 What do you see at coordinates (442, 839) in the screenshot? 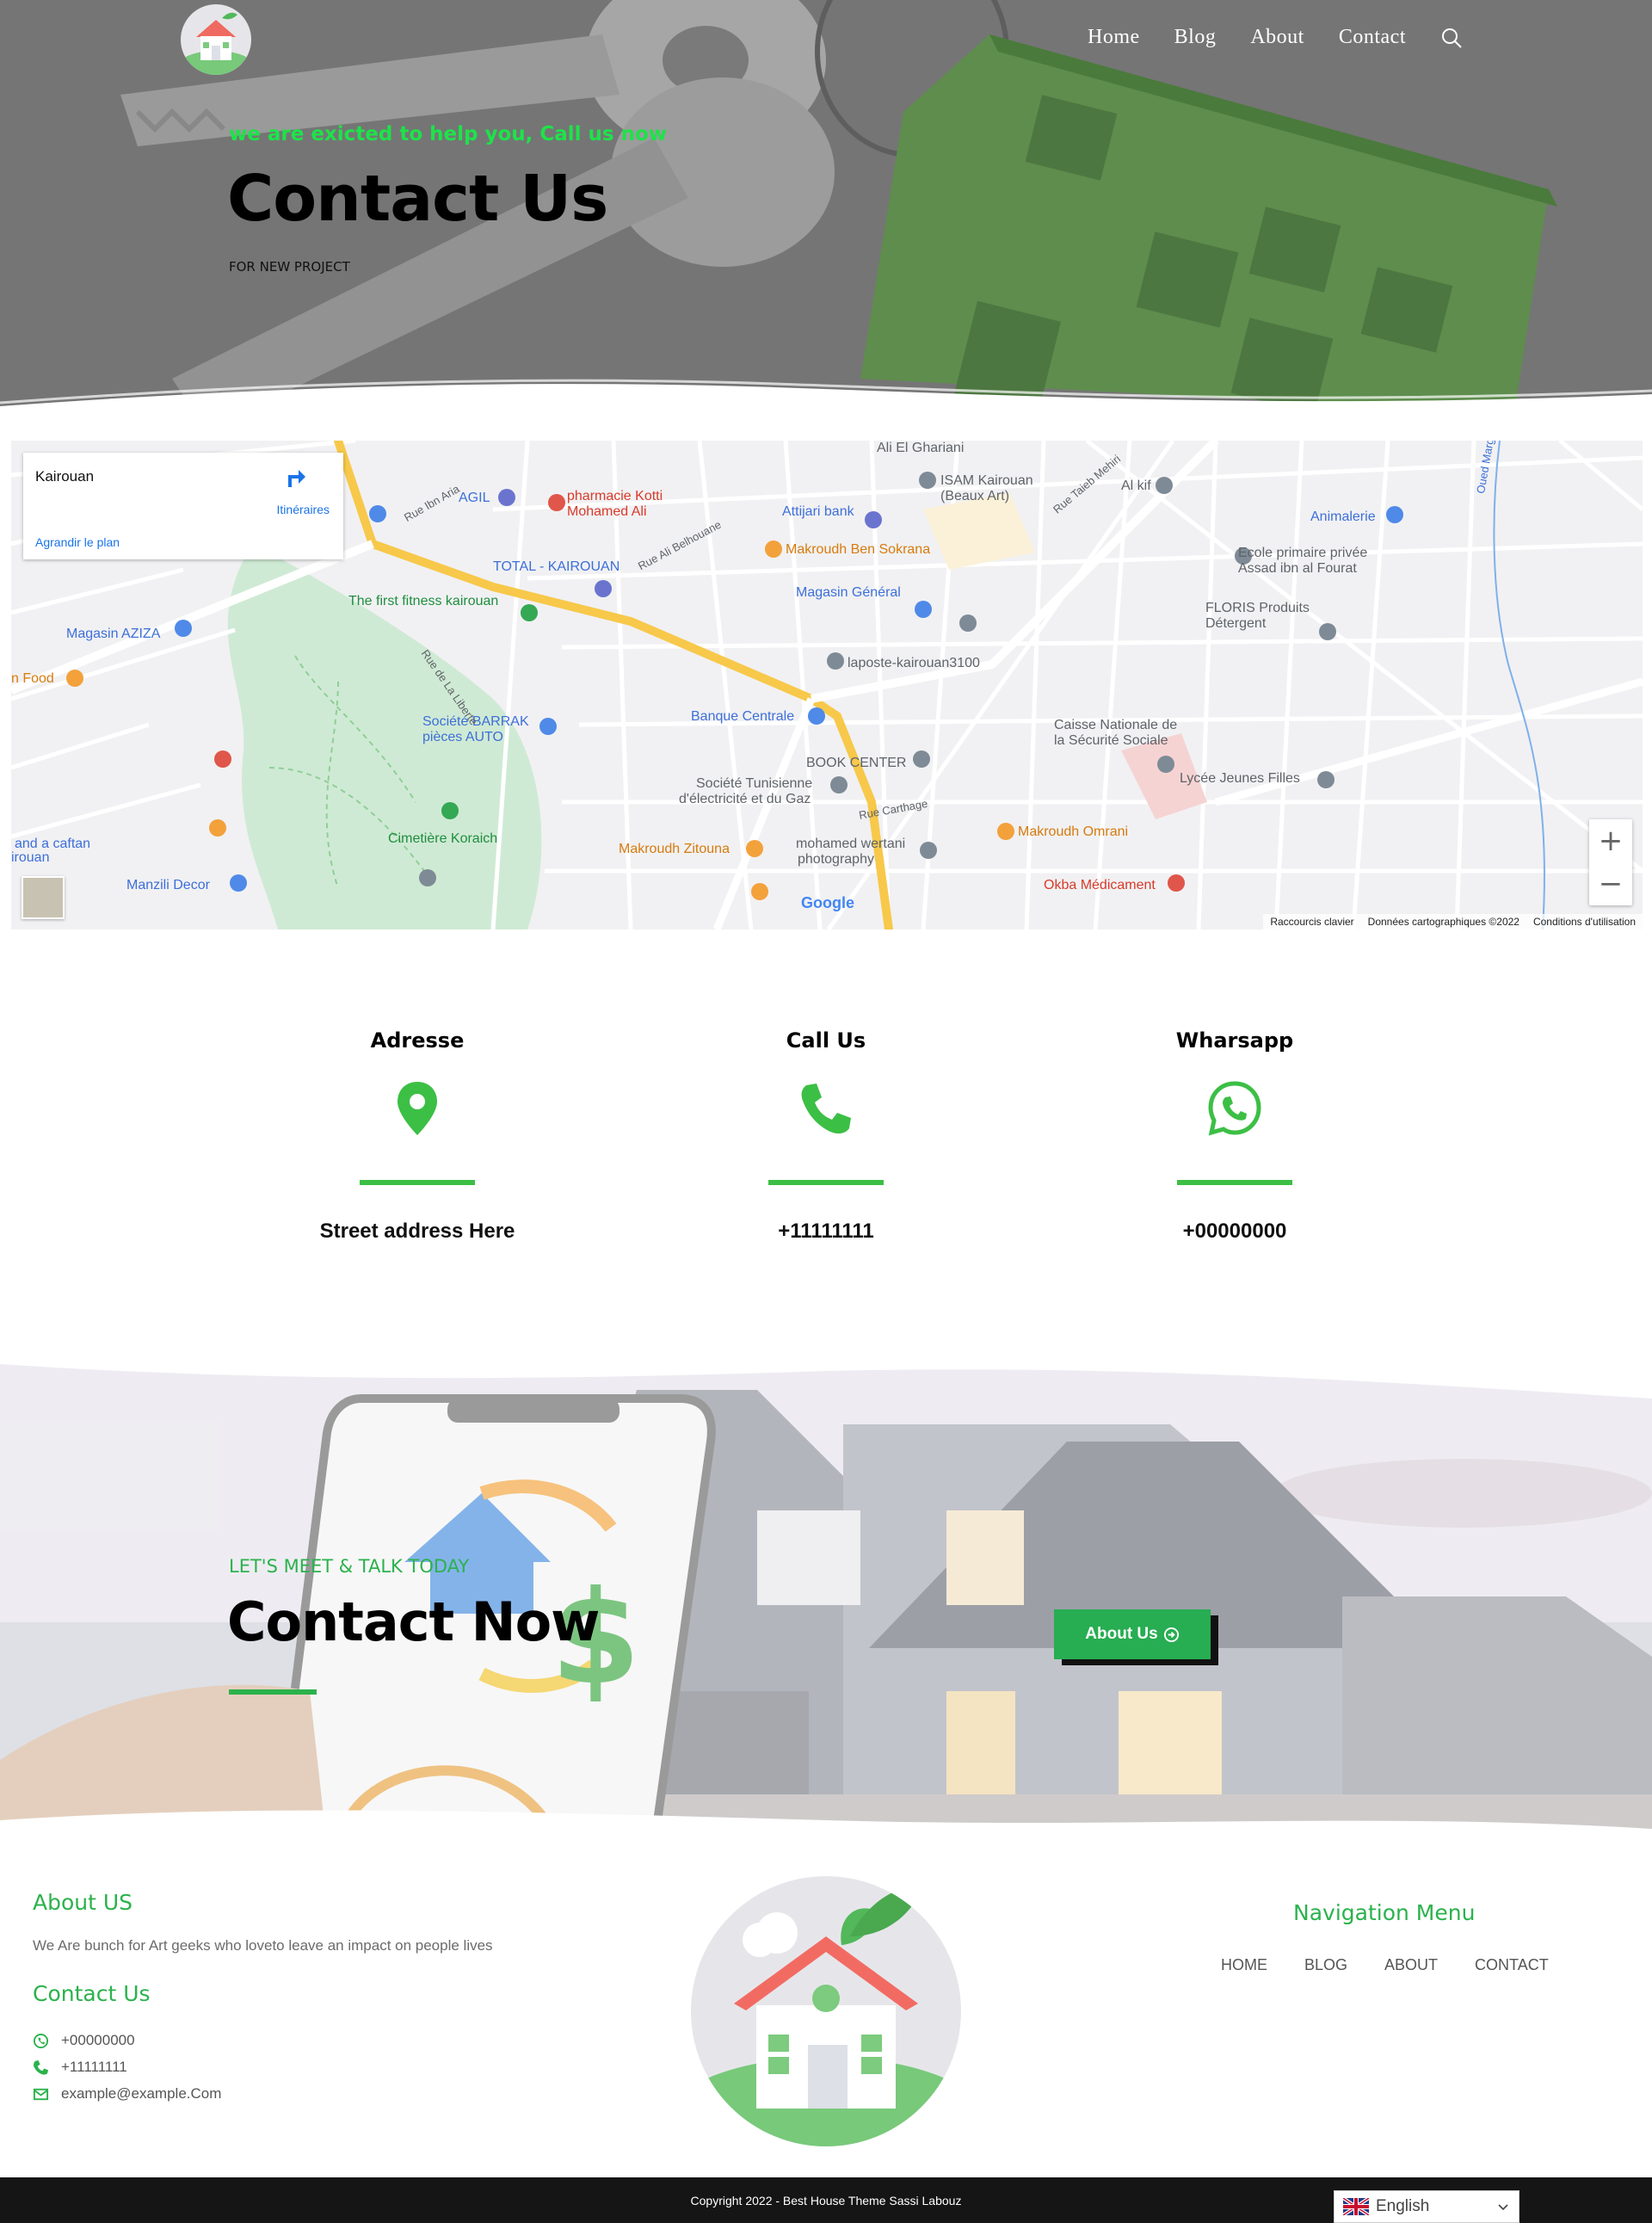
I see `map-label: Cimetière Koraich` at bounding box center [442, 839].